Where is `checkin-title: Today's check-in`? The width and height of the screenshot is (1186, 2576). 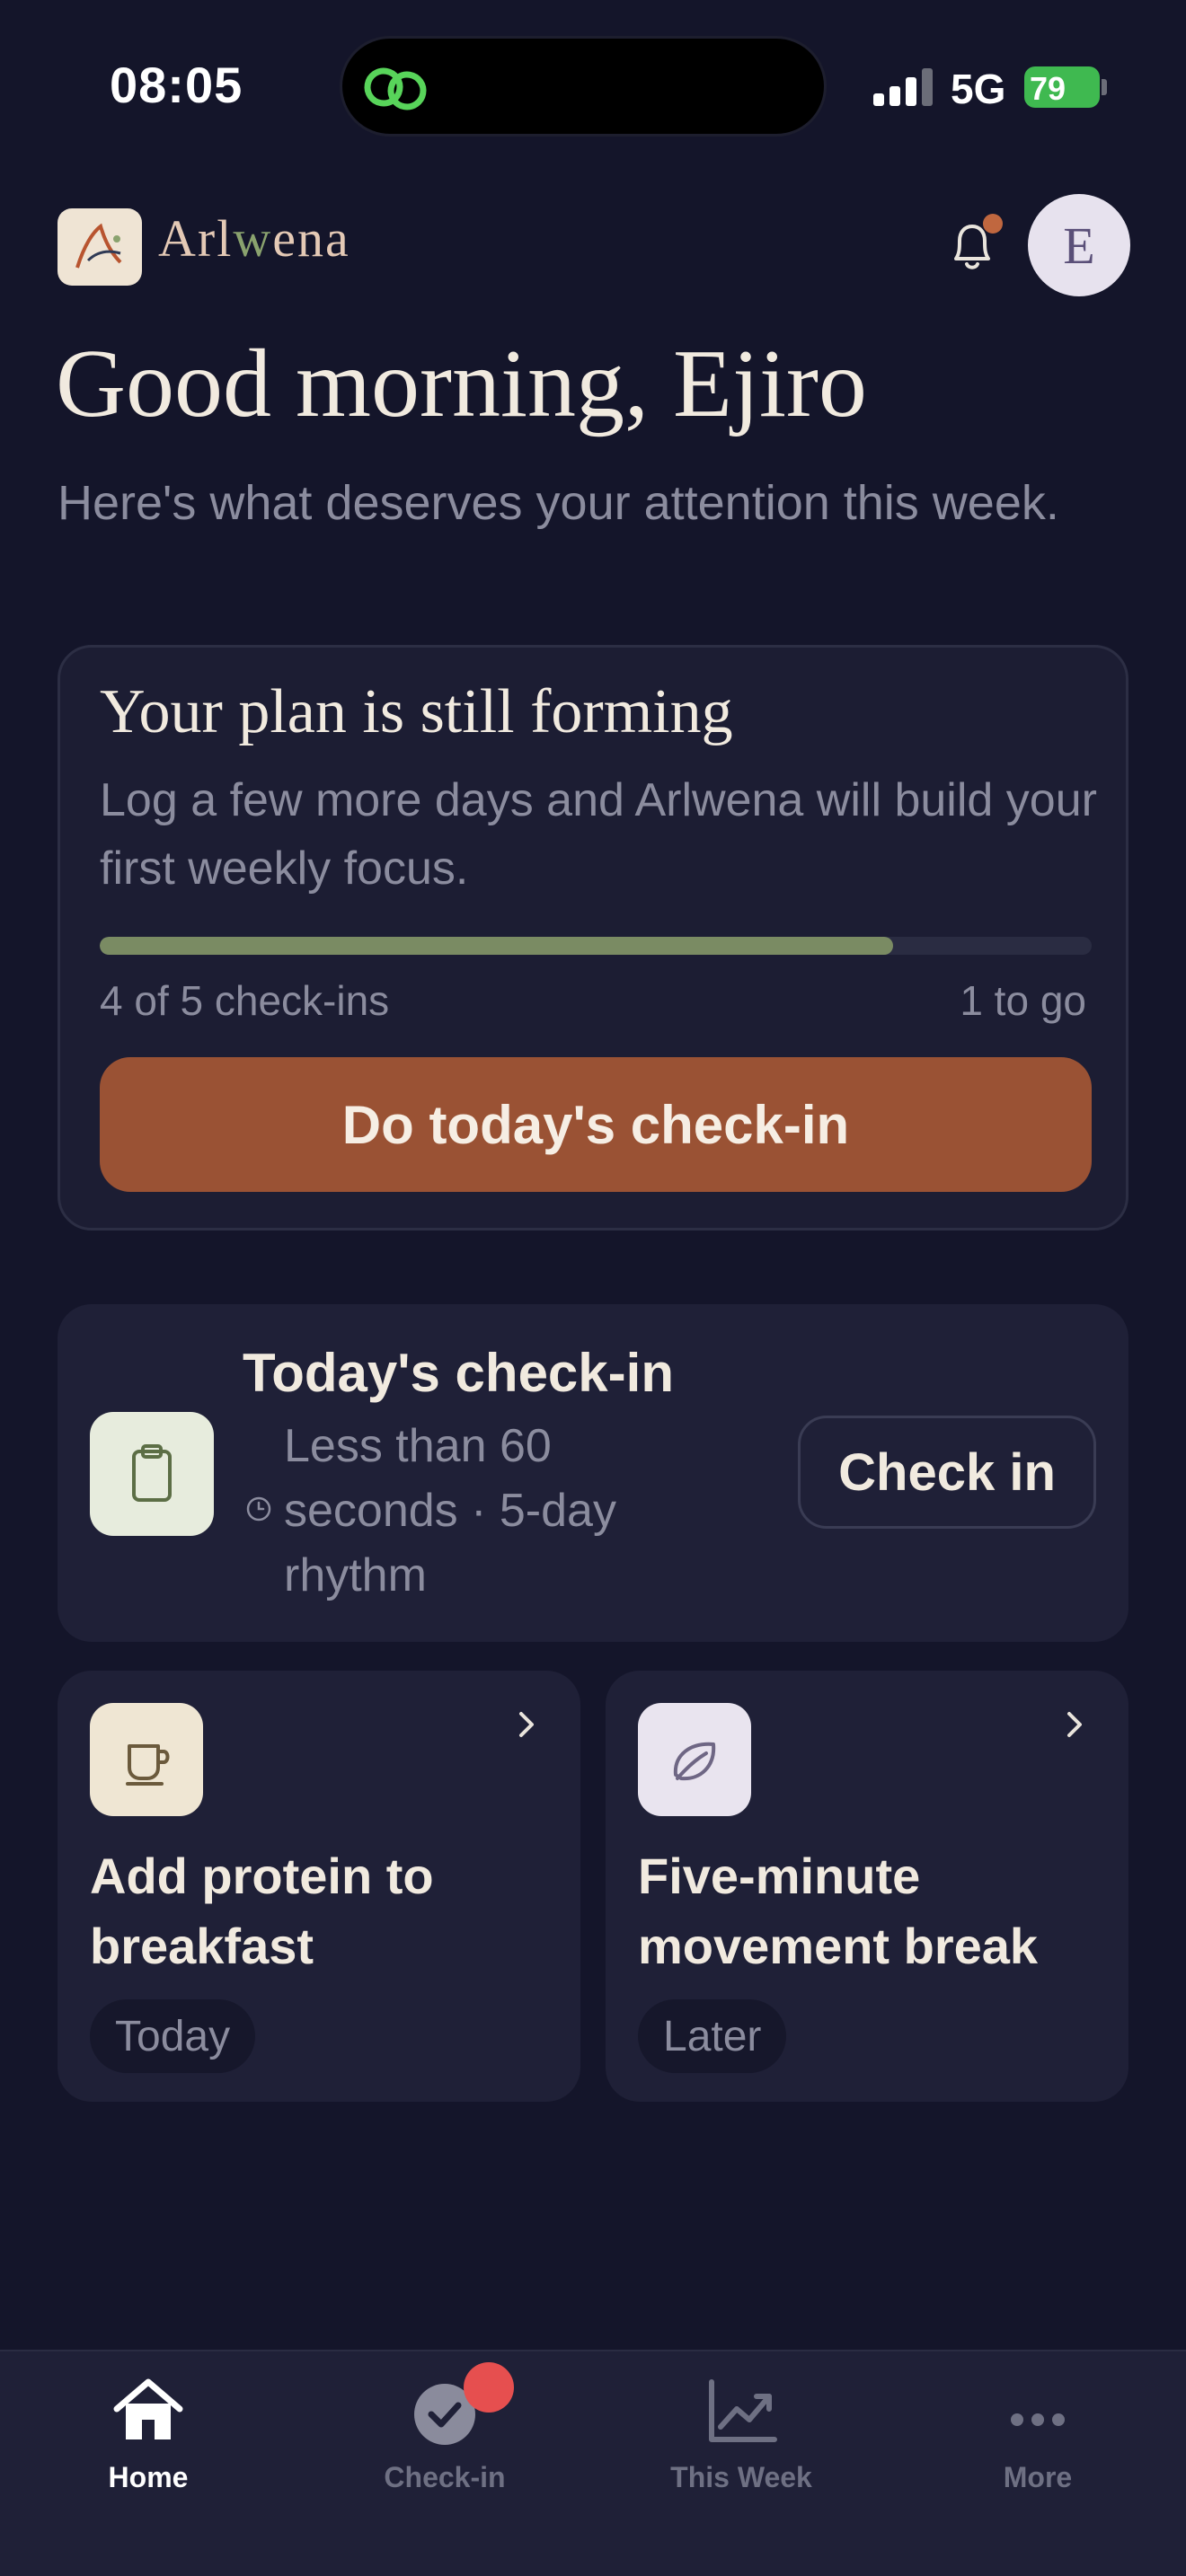 checkin-title: Today's check-in is located at coordinates (458, 1373).